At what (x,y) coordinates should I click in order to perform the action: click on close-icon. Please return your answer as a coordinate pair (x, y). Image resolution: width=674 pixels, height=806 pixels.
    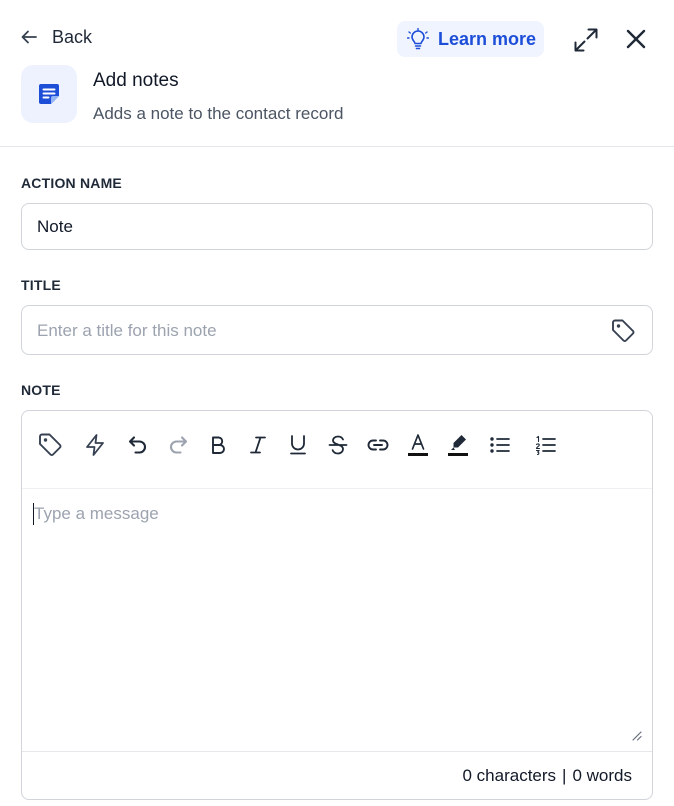
    Looking at the image, I should click on (636, 39).